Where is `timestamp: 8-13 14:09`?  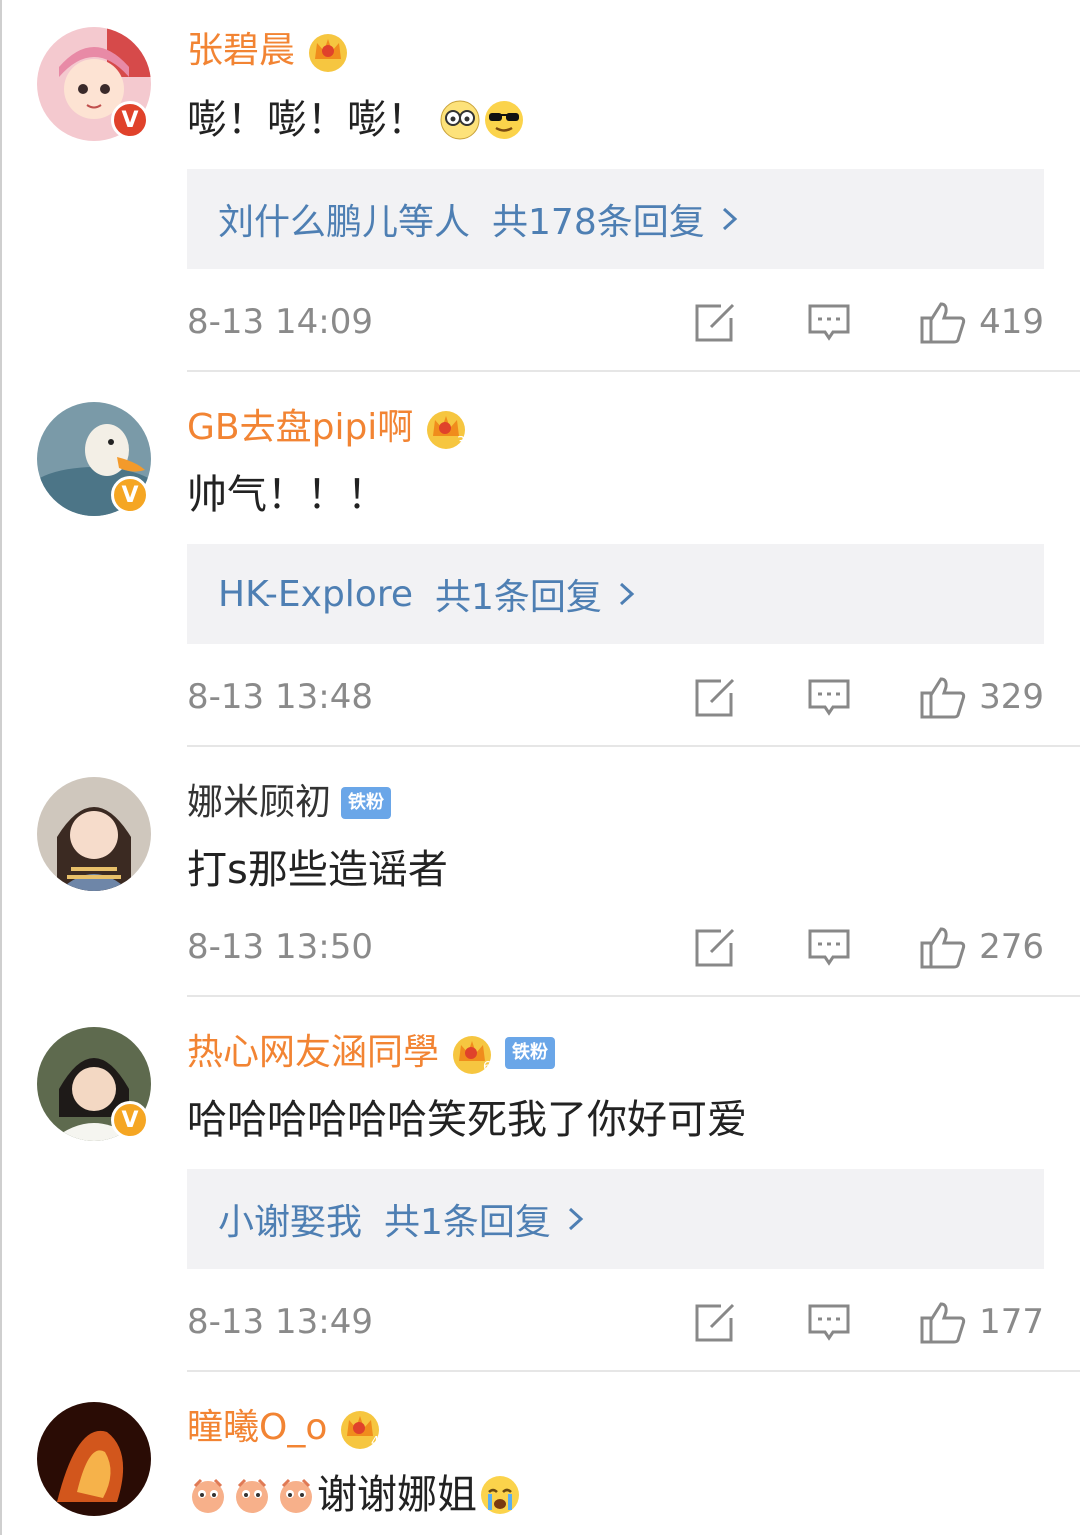 timestamp: 8-13 14:09 is located at coordinates (280, 322).